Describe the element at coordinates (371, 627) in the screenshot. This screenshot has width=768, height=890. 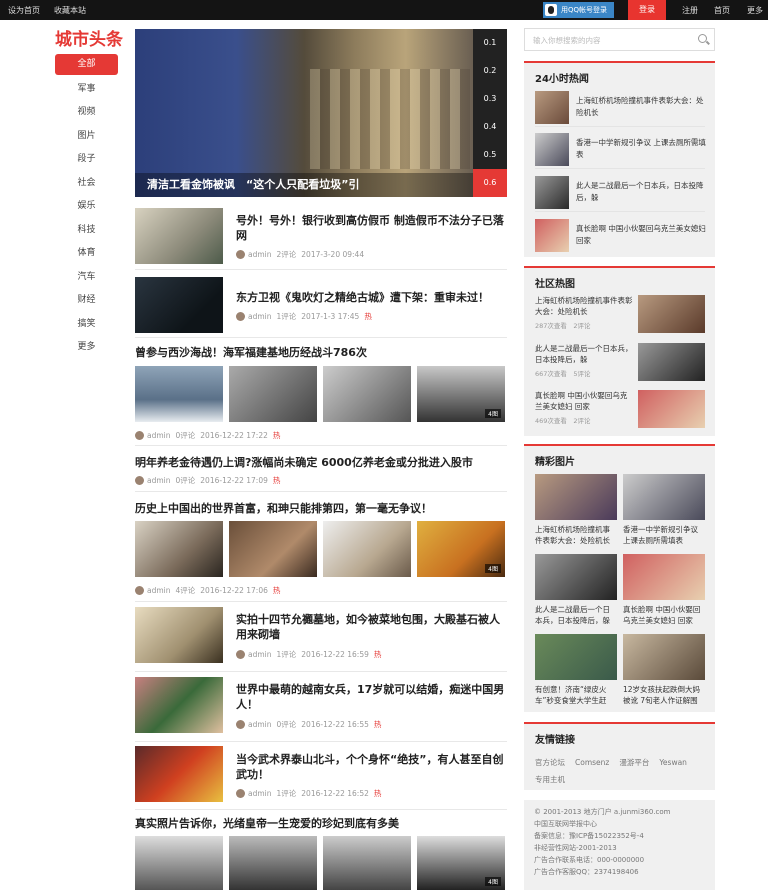
I see `article-title: 实拍十四节允禵墓地，如今被菜地包围，大殿基石被人用来砌墙` at that location.